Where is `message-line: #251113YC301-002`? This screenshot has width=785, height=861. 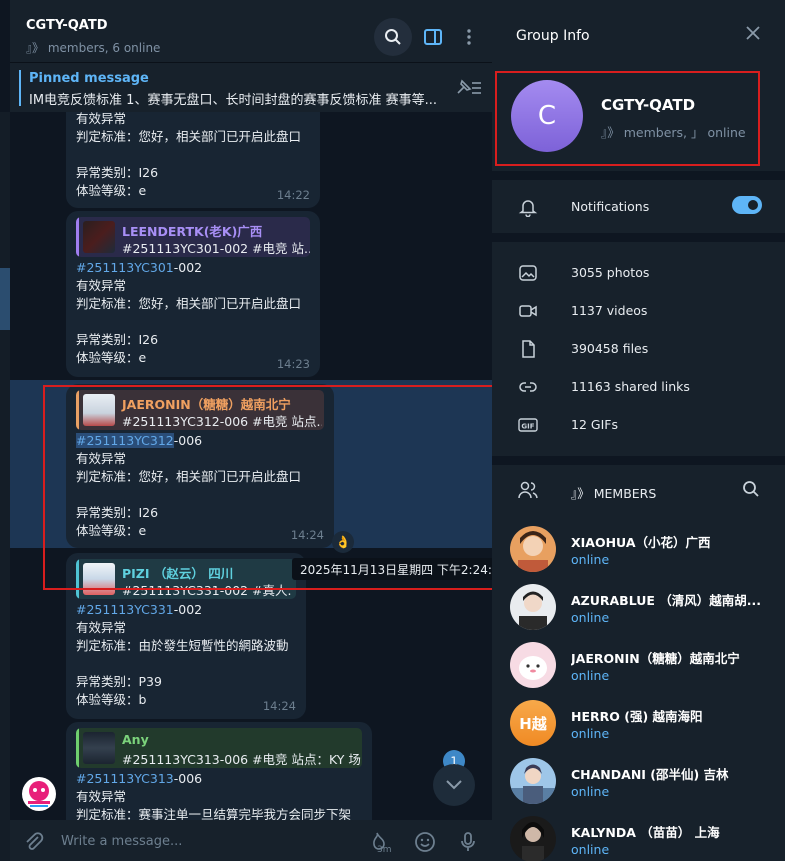
message-line: #251113YC301-002 is located at coordinates (193, 268).